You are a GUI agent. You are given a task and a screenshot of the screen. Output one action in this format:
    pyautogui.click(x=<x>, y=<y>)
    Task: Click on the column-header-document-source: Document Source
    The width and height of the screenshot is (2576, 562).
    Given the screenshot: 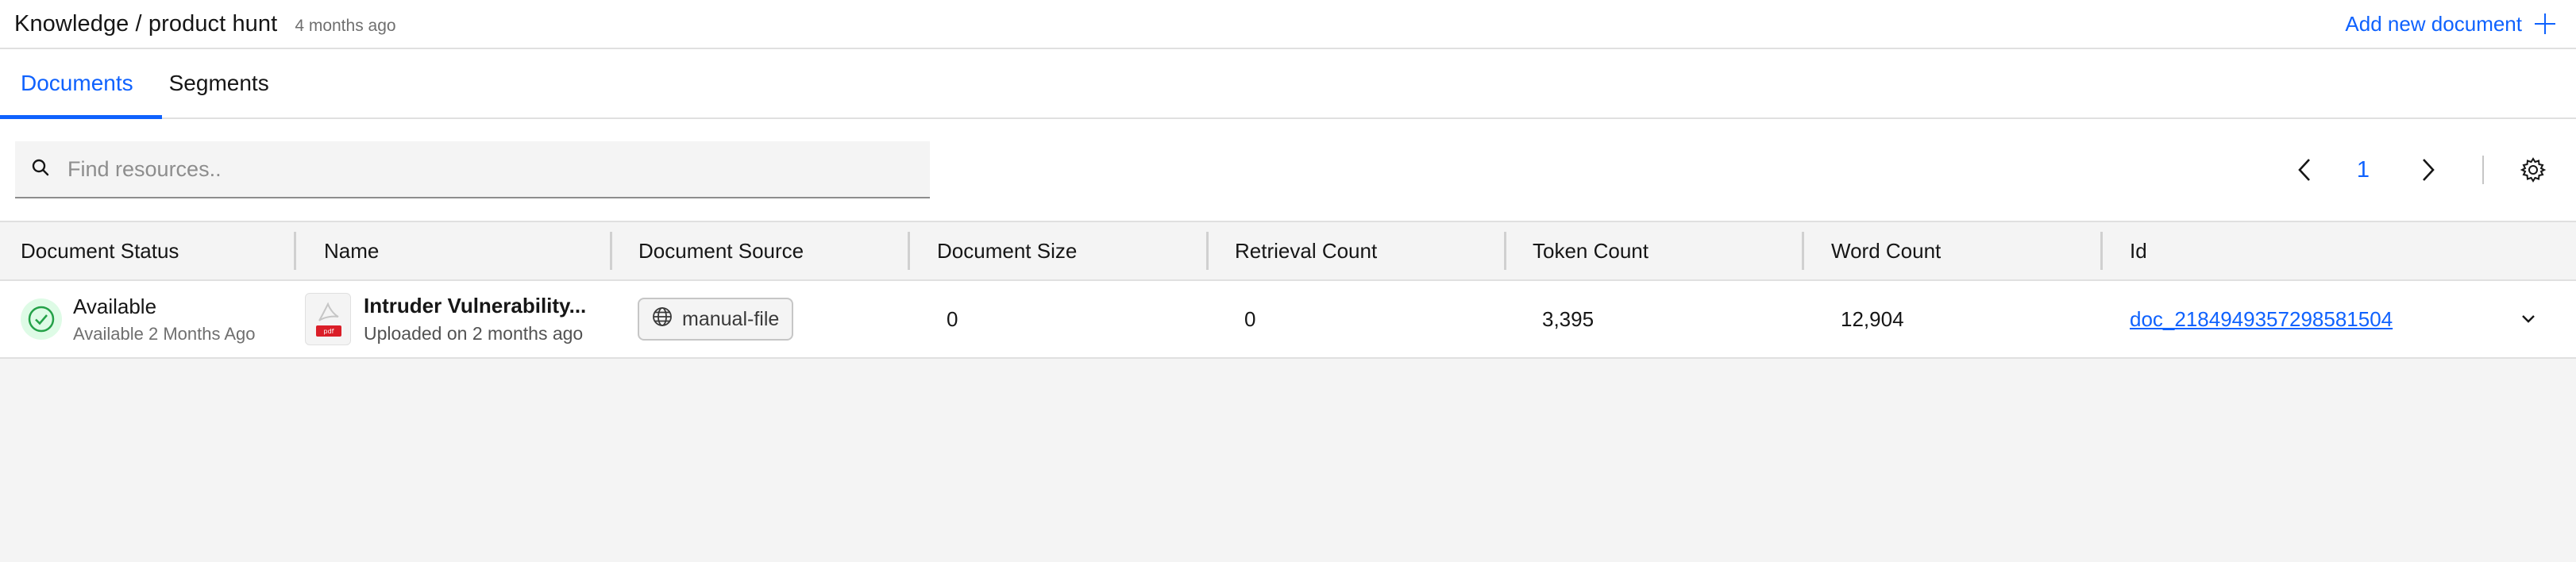 What is the action you would take?
    pyautogui.click(x=759, y=250)
    